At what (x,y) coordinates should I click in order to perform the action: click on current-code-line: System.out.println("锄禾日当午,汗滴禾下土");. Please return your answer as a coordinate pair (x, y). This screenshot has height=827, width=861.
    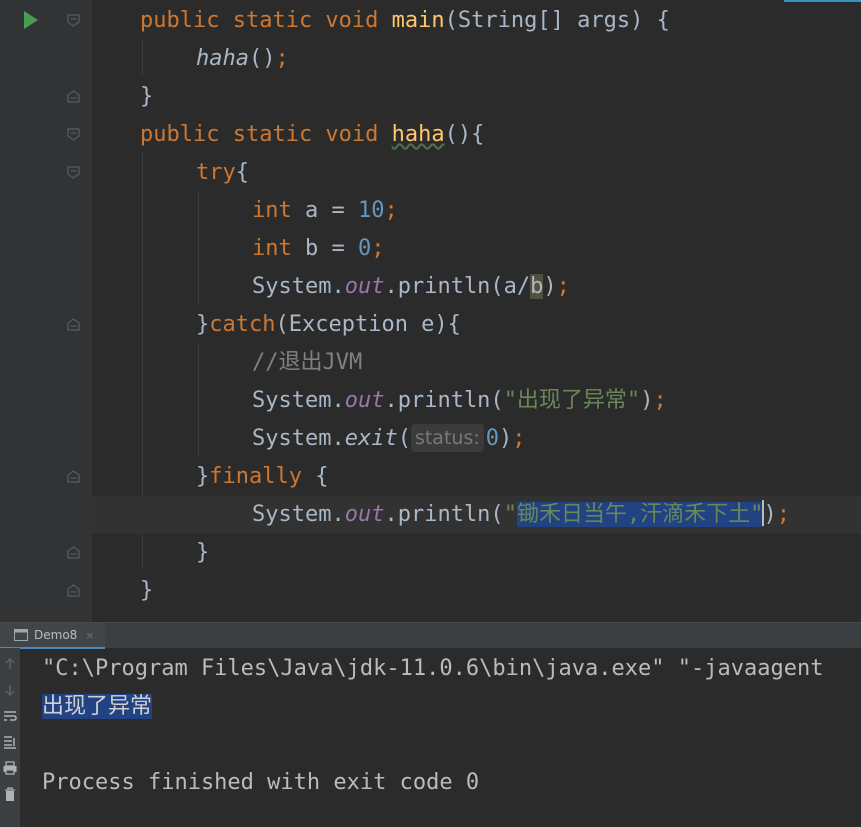
    Looking at the image, I should click on (476, 515).